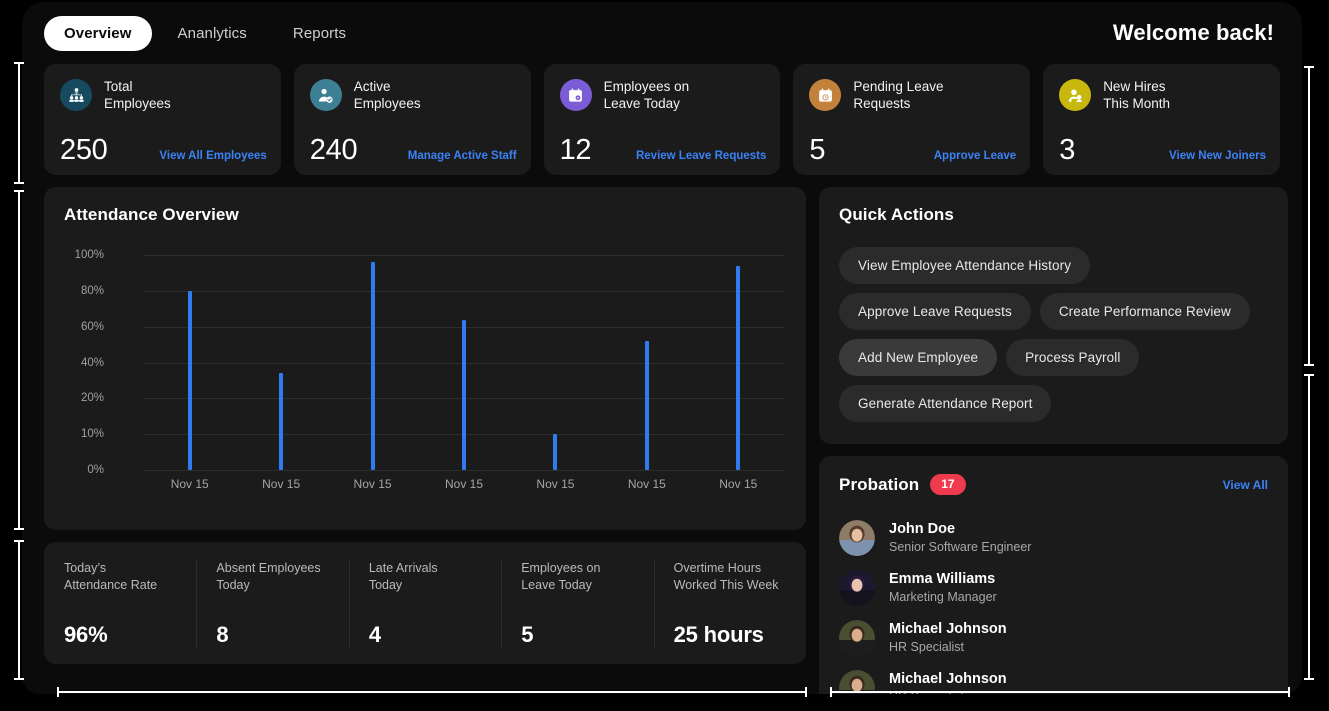 This screenshot has width=1329, height=711. What do you see at coordinates (137, 95) in the screenshot?
I see `stat-card-title: Total Employees` at bounding box center [137, 95].